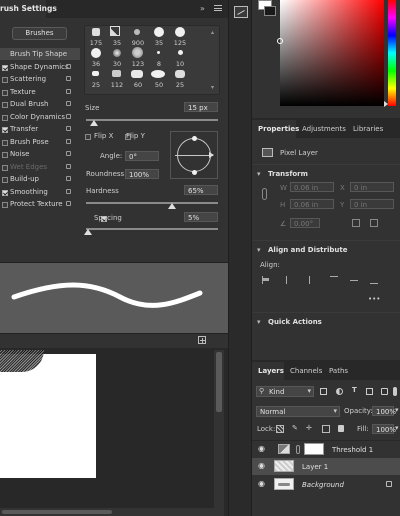 The width and height of the screenshot is (400, 516). Describe the element at coordinates (172, 206) in the screenshot. I see `hardness-slider-thumb` at that location.